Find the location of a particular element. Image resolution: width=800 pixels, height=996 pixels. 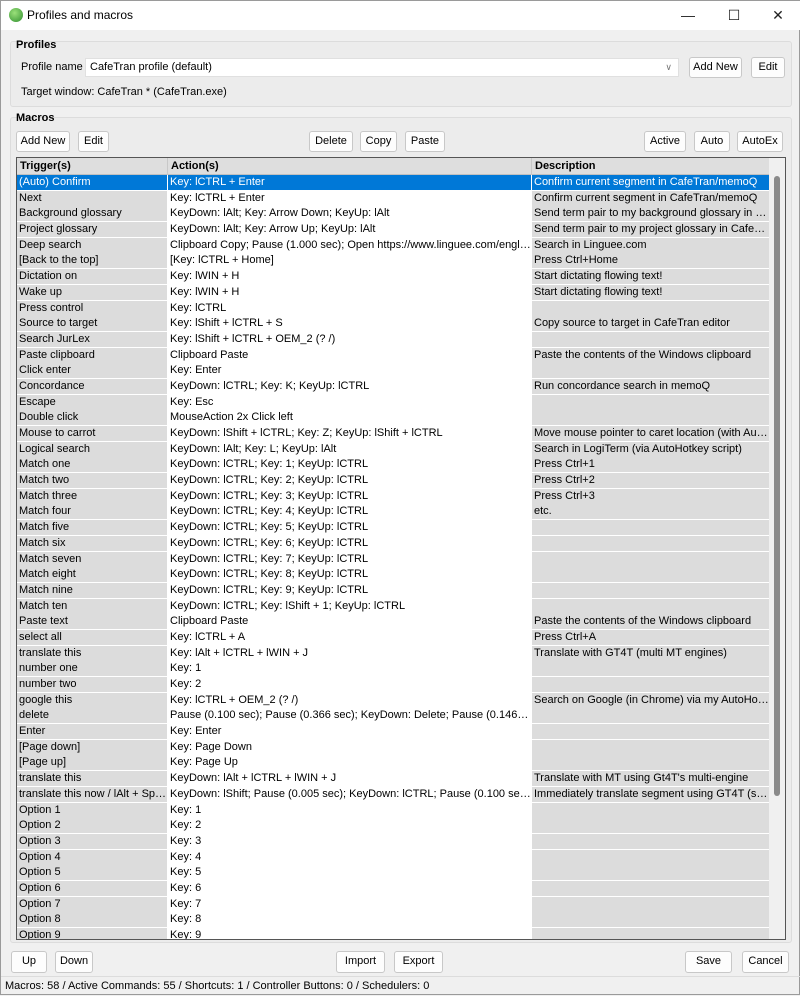

table-row: Double click MouseAction 2x Click left is located at coordinates (393, 418).